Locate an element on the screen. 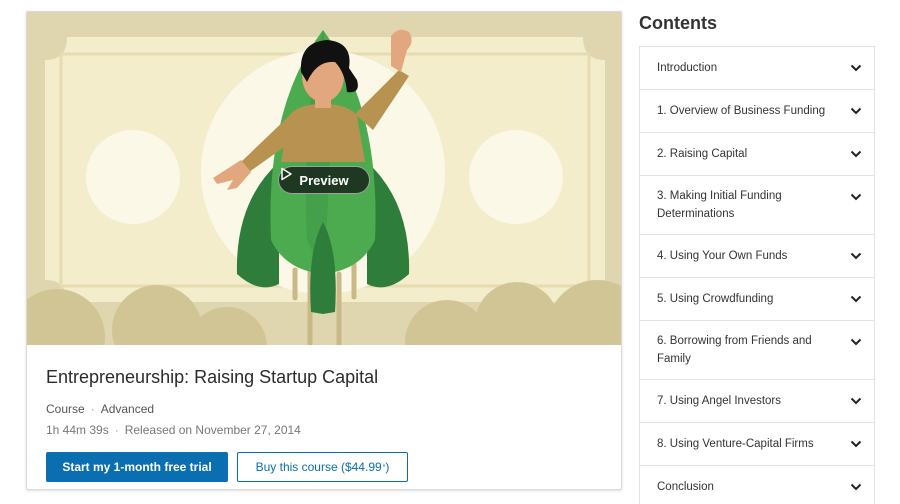 This screenshot has width=900, height=504. toc-item-label: 7. Using Angel Investors is located at coordinates (719, 401).